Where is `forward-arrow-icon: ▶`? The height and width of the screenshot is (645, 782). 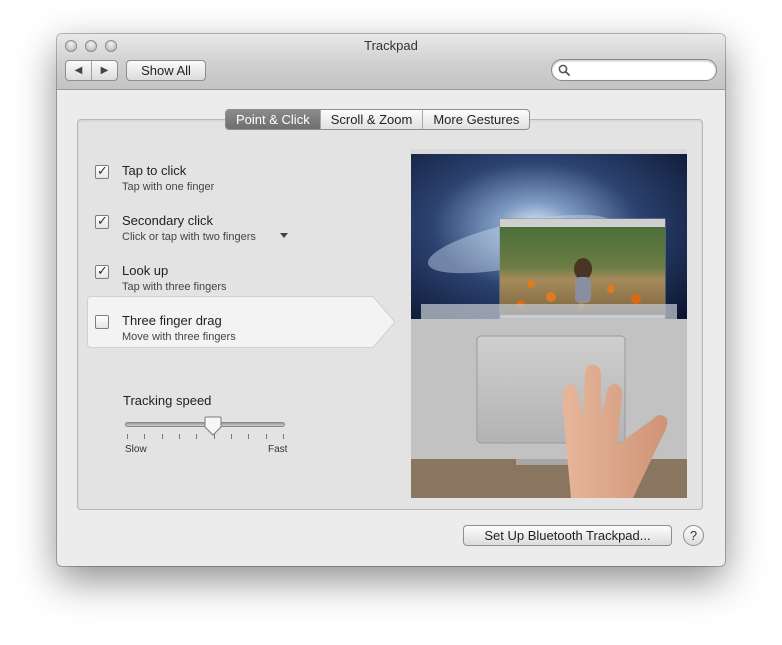
forward-arrow-icon: ▶ is located at coordinates (104, 70).